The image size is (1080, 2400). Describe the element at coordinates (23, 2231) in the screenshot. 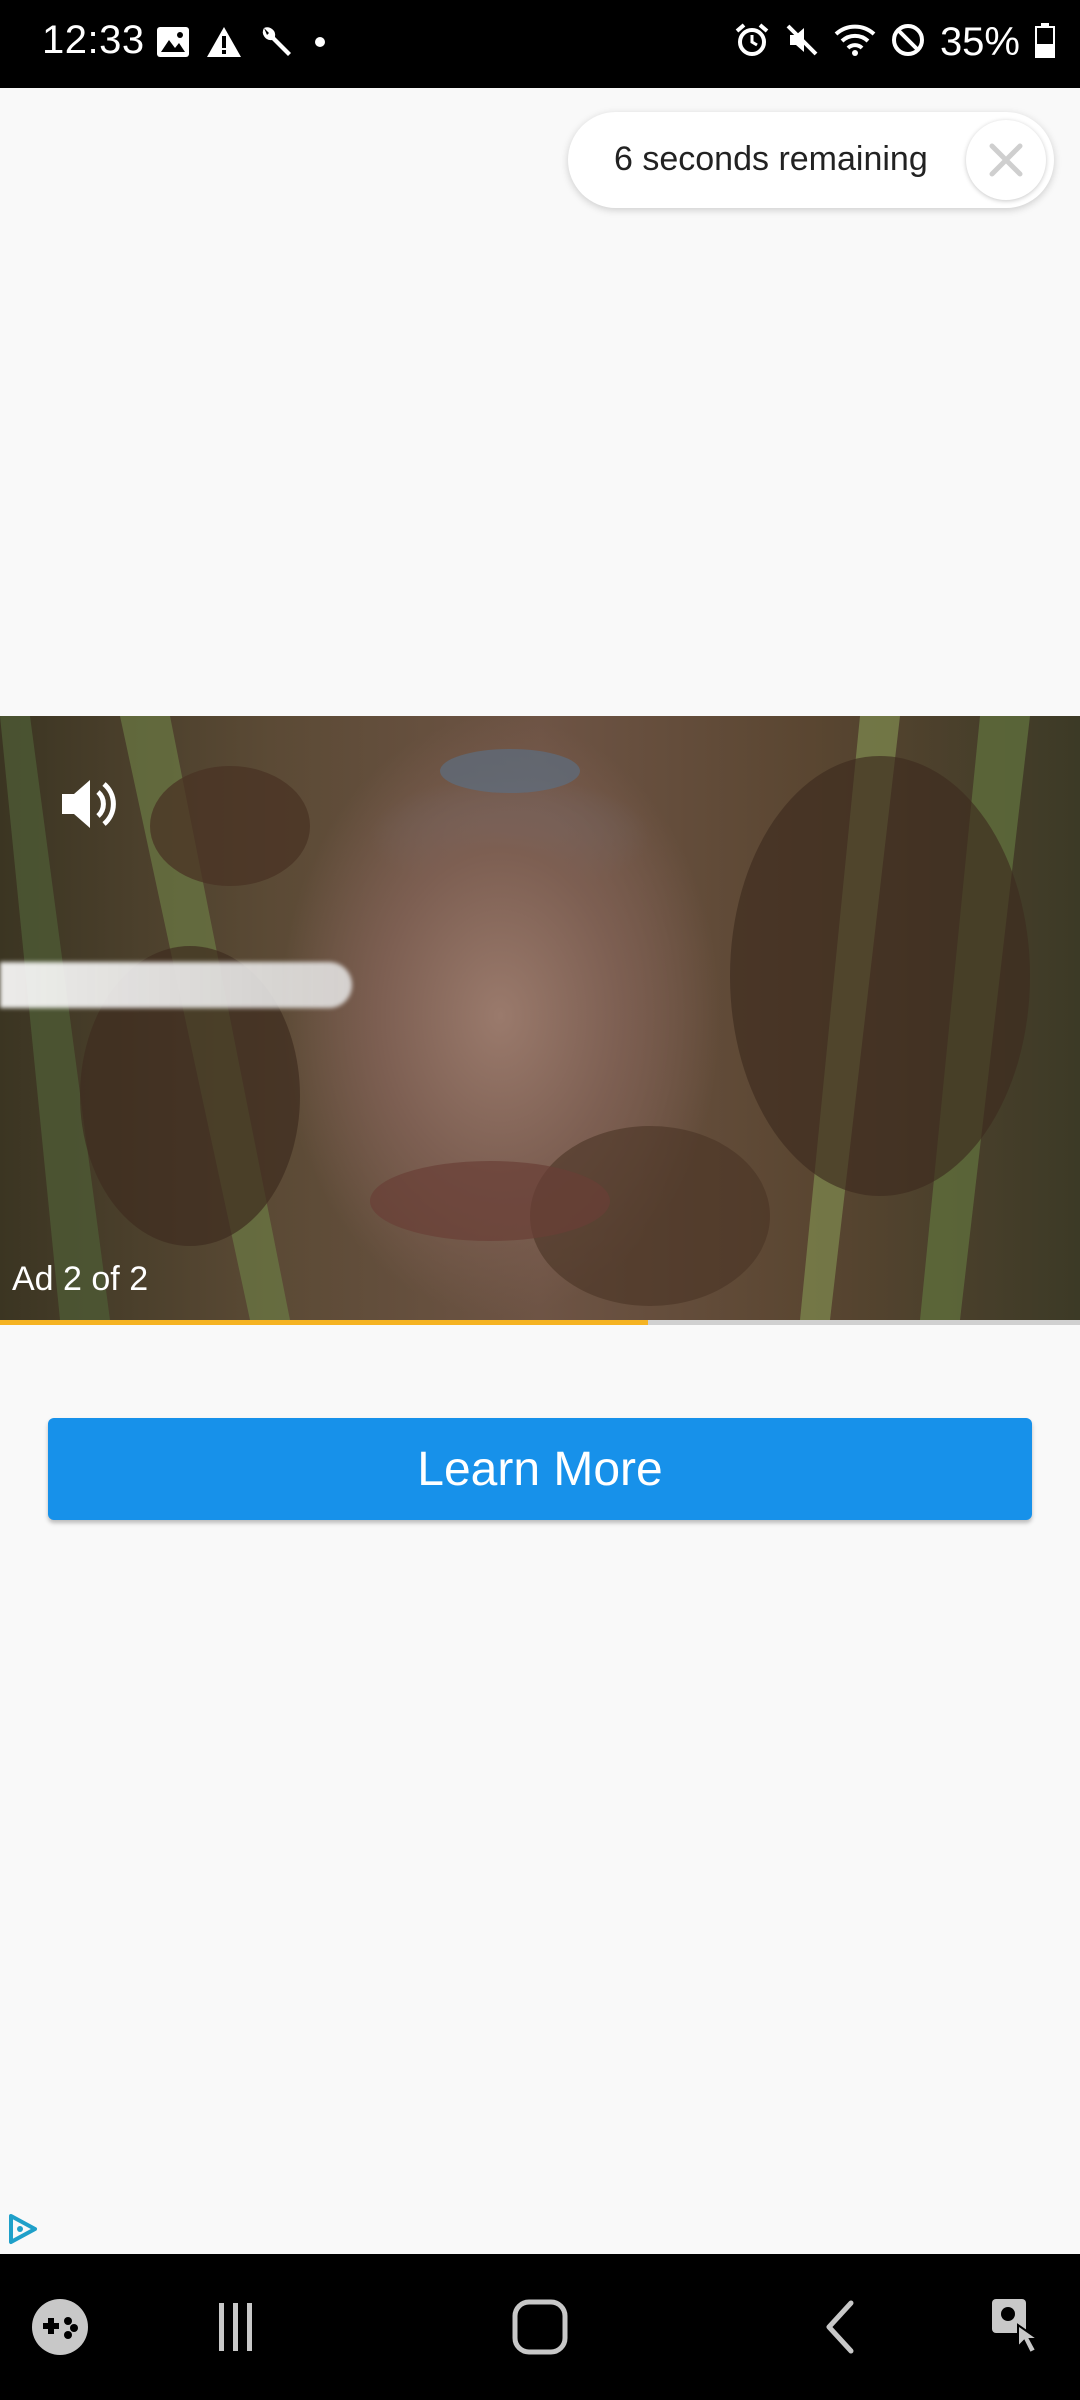

I see `adchoices-icon` at that location.